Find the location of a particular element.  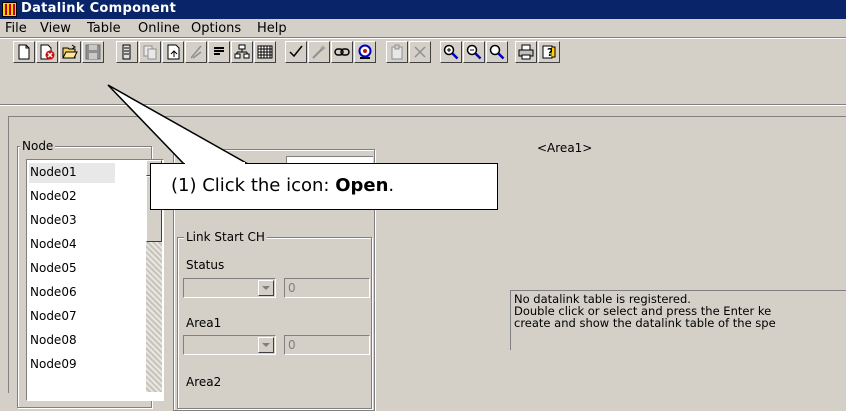

callout-suffix: . is located at coordinates (391, 185).